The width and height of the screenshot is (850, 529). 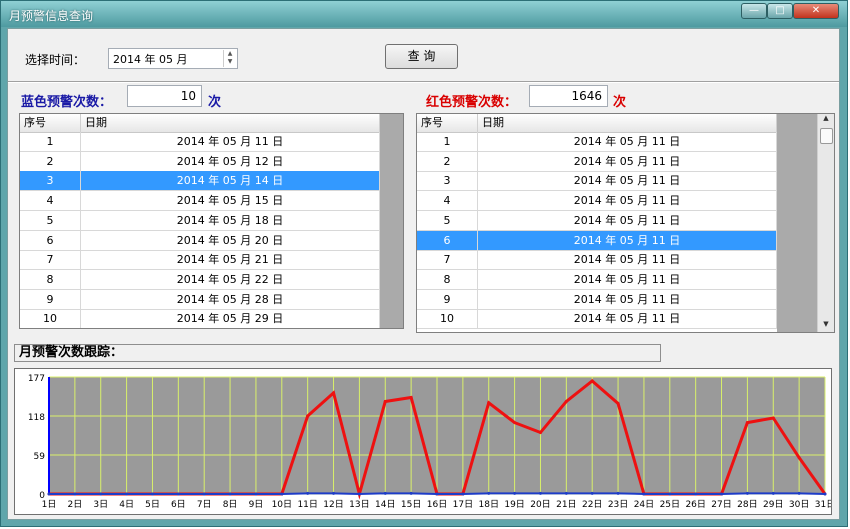 What do you see at coordinates (100, 504) in the screenshot?
I see `x-tick-label: 3日` at bounding box center [100, 504].